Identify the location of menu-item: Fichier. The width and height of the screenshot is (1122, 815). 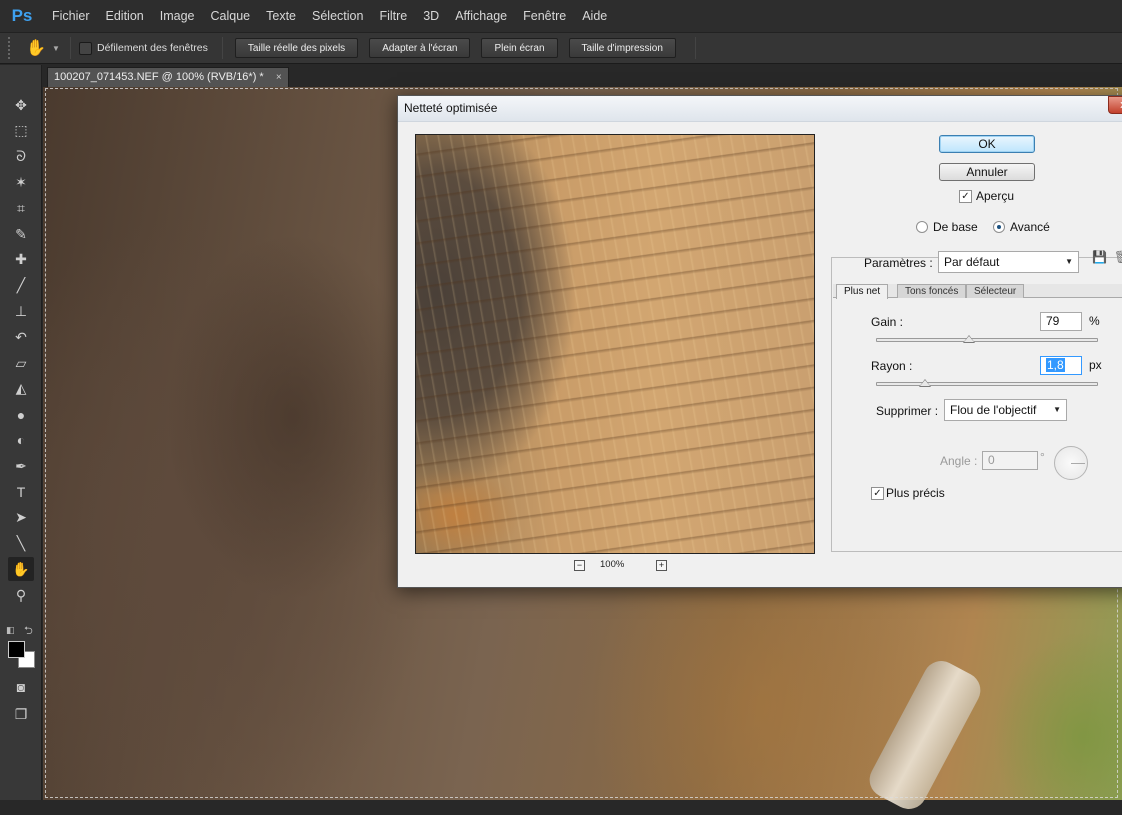
(71, 16).